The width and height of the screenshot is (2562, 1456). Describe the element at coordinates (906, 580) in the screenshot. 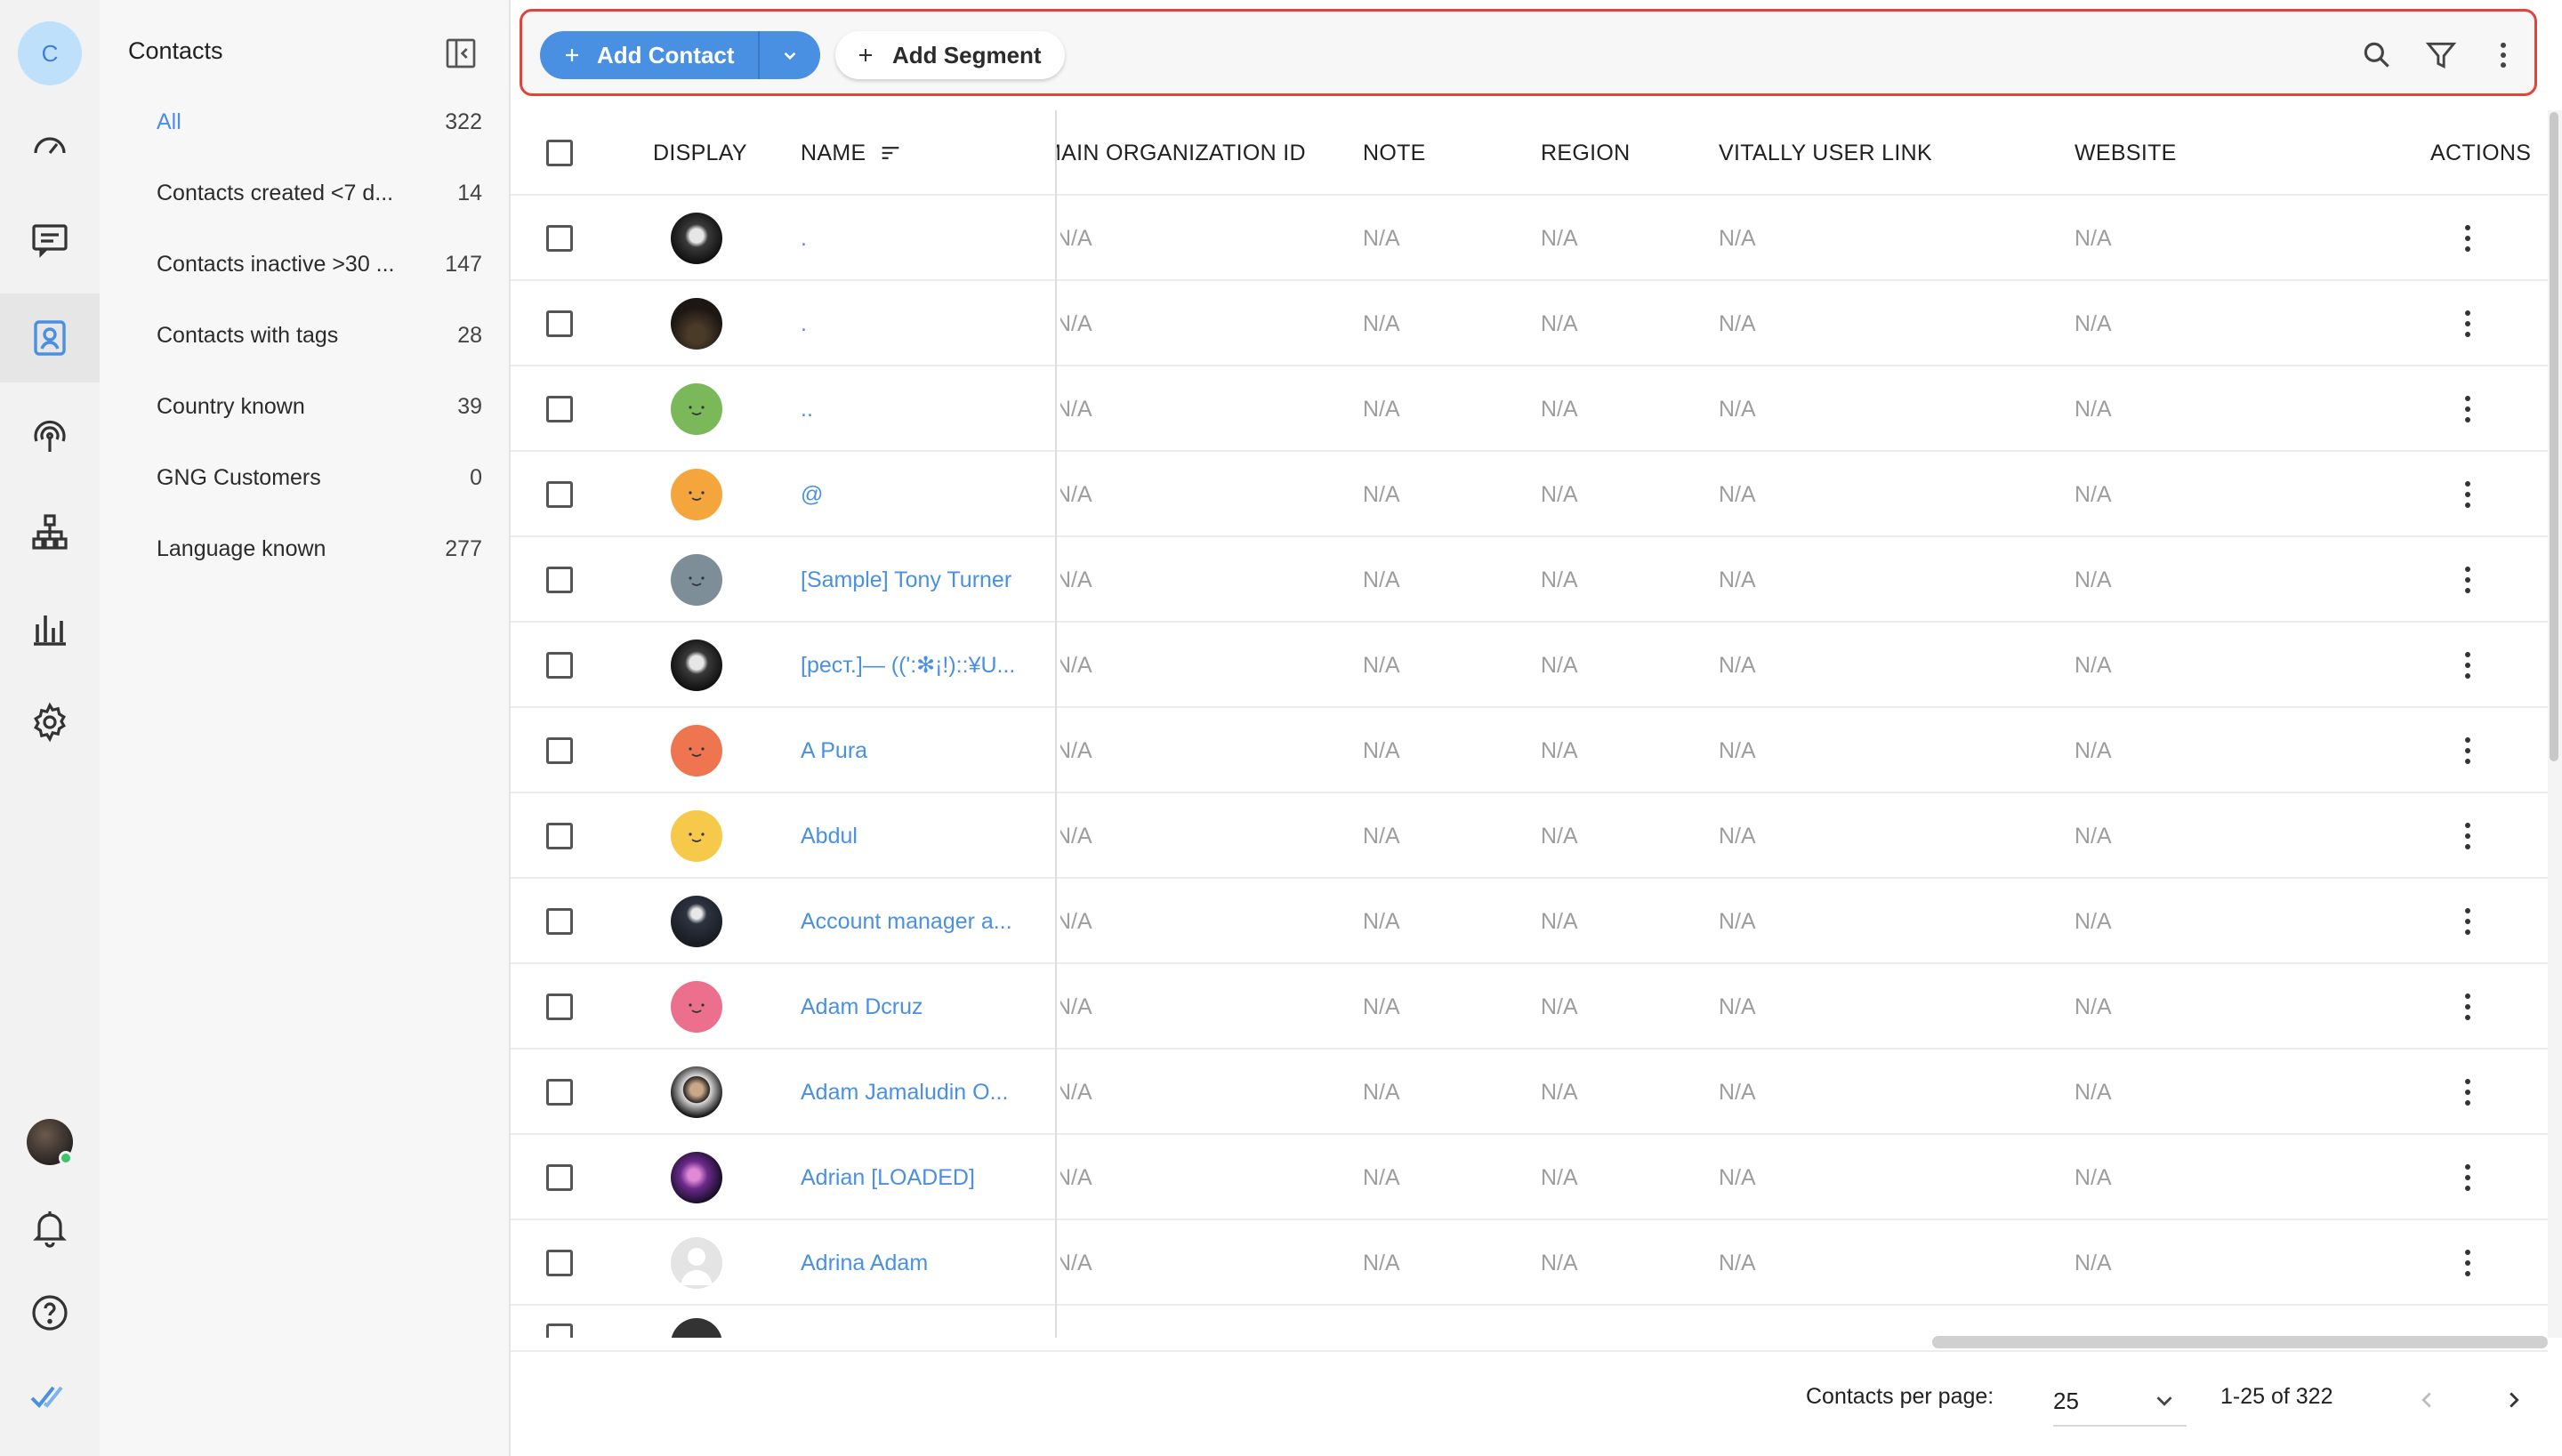

I see `contact-name-link: [Sample] Tony Turner` at that location.